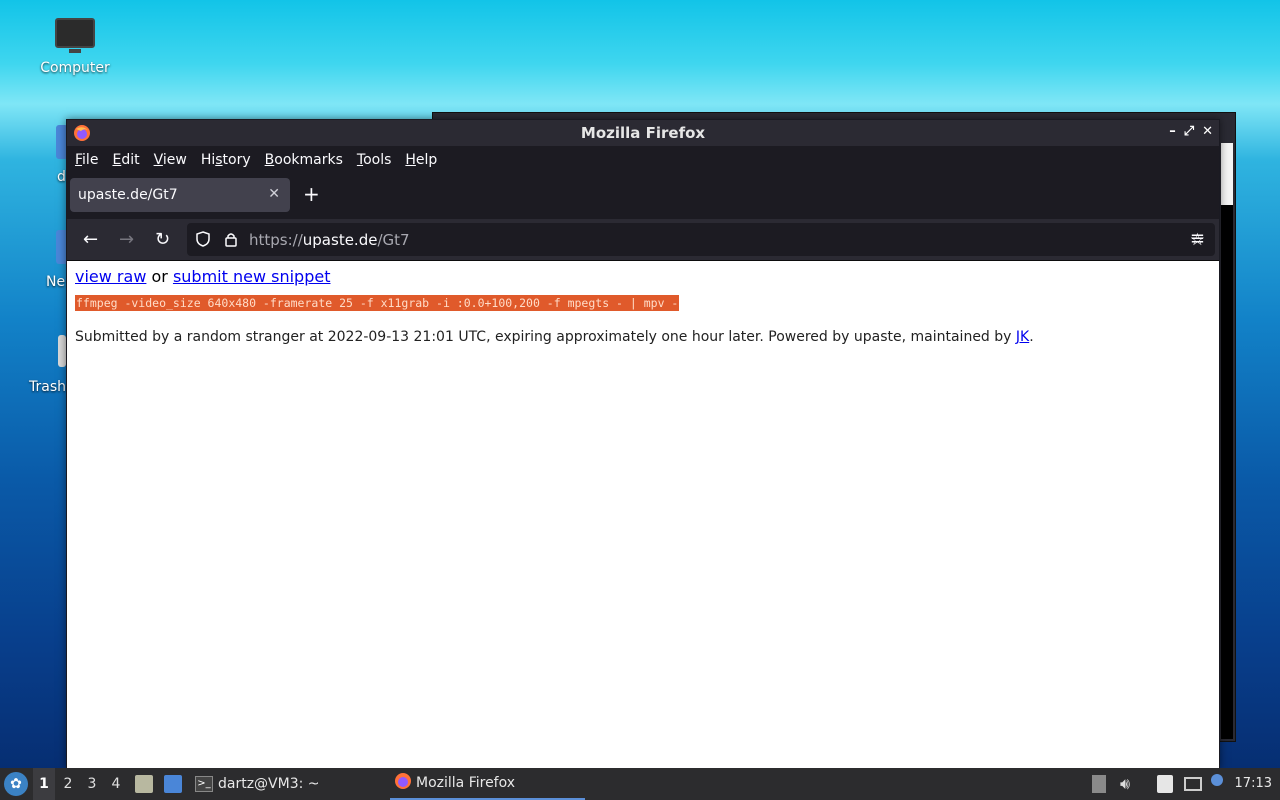 The image size is (1280, 800). What do you see at coordinates (159, 276) in the screenshot?
I see `or-text: or` at bounding box center [159, 276].